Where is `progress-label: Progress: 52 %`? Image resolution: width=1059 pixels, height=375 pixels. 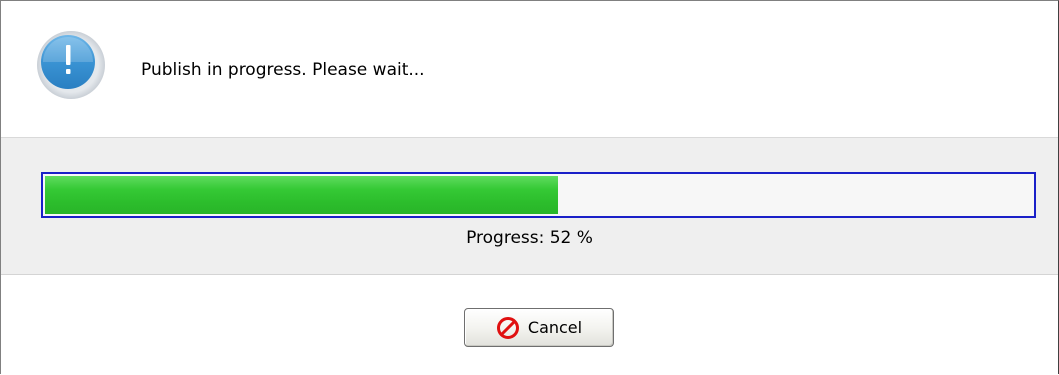
progress-label: Progress: 52 % is located at coordinates (529, 238).